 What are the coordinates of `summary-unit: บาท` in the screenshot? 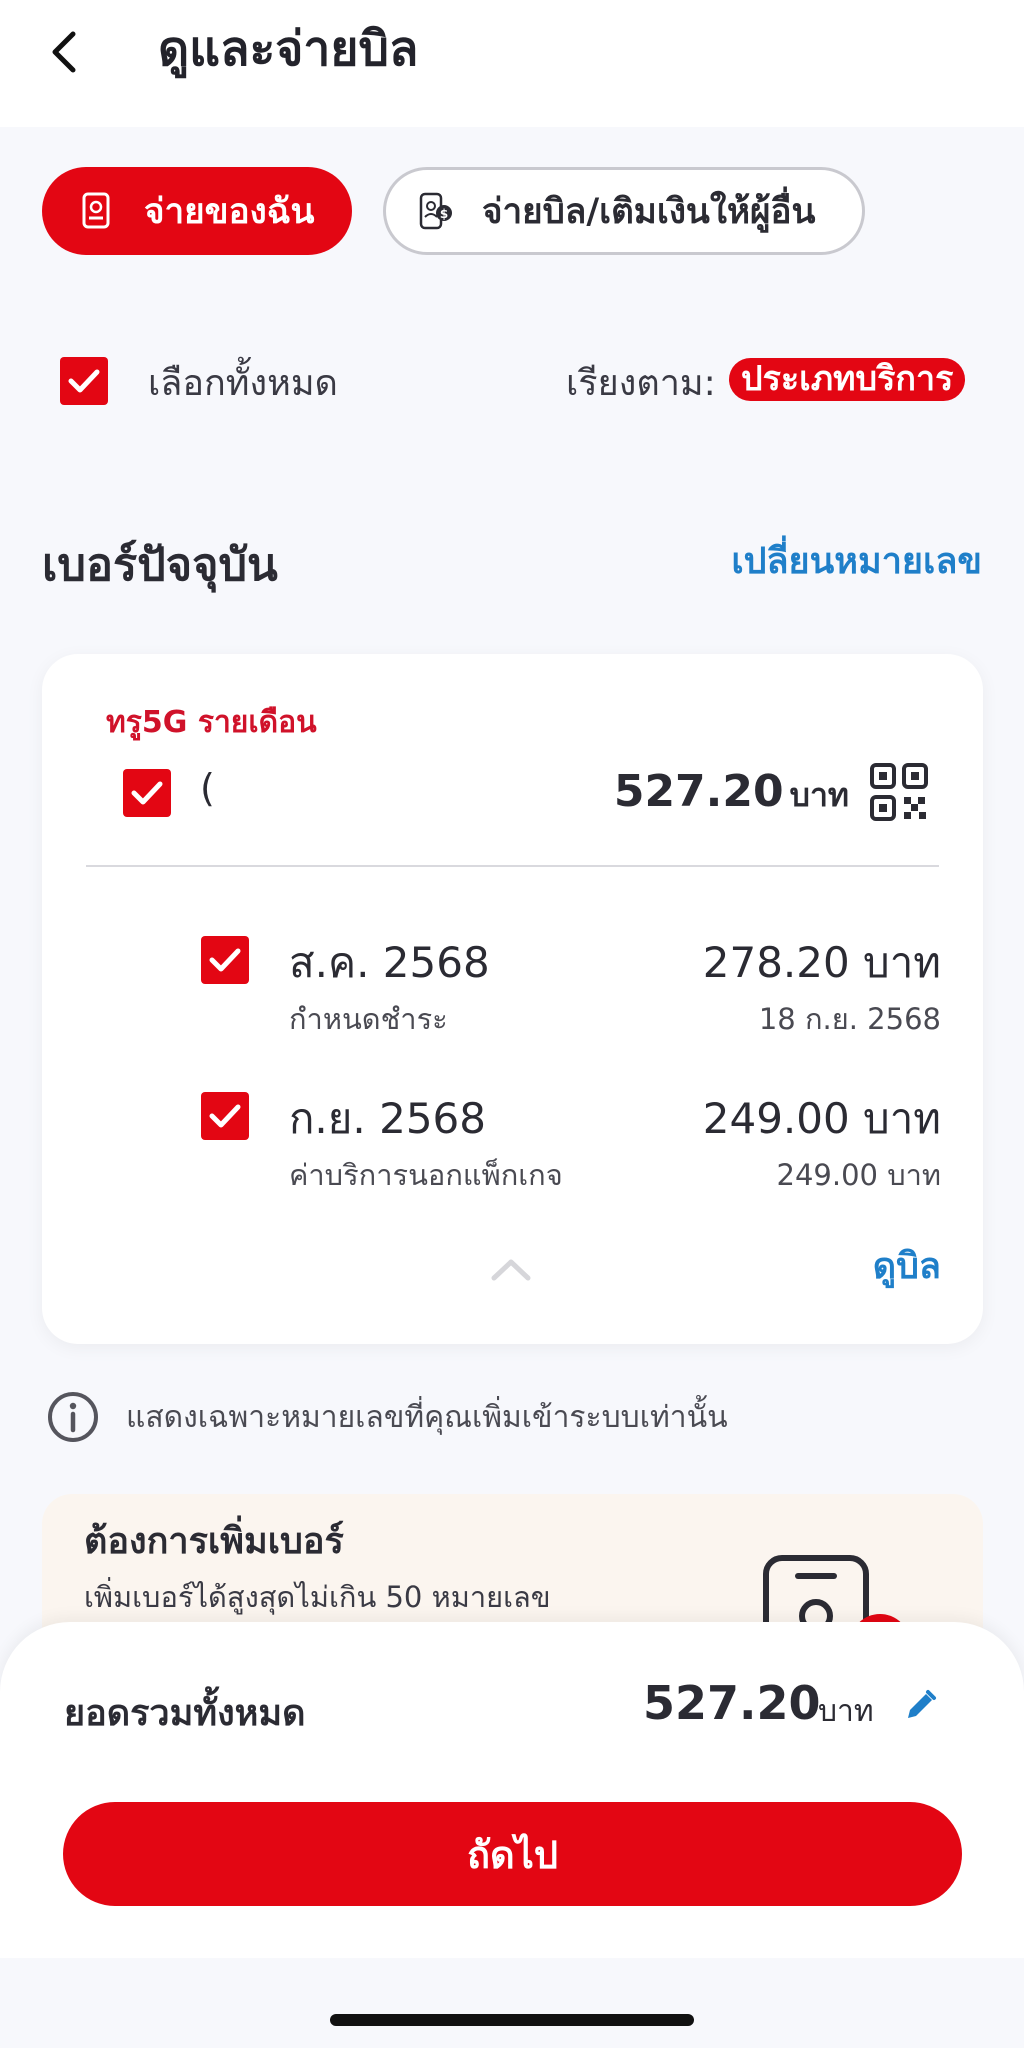 It's located at (846, 1711).